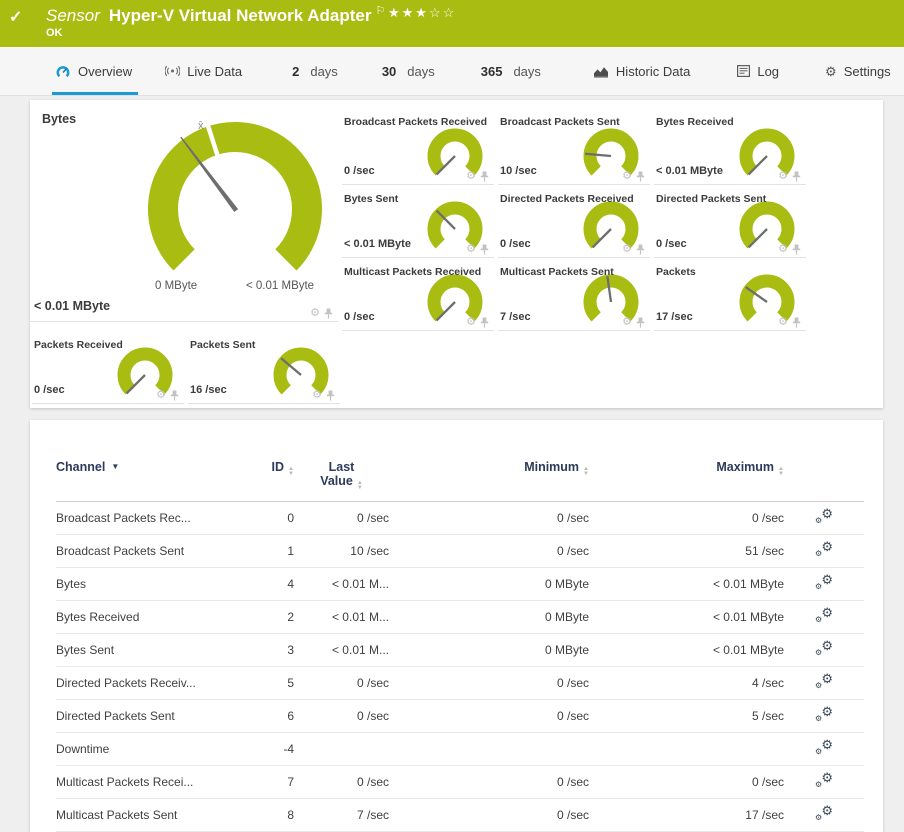  I want to click on id-cell: 5, so click(270, 683).